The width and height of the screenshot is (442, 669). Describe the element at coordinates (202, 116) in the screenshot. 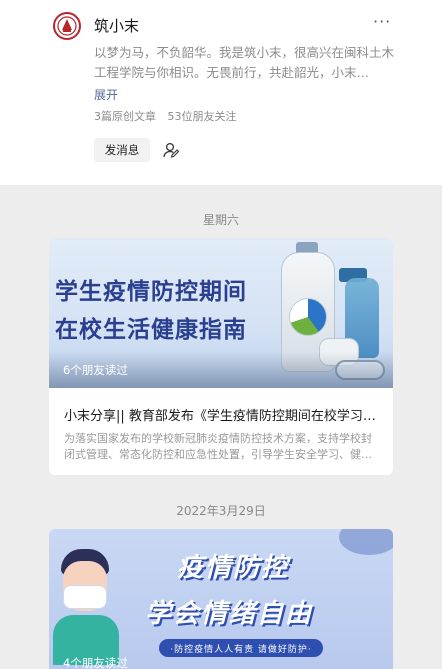

I see `friends-follow-count: 53位朋友关注` at that location.